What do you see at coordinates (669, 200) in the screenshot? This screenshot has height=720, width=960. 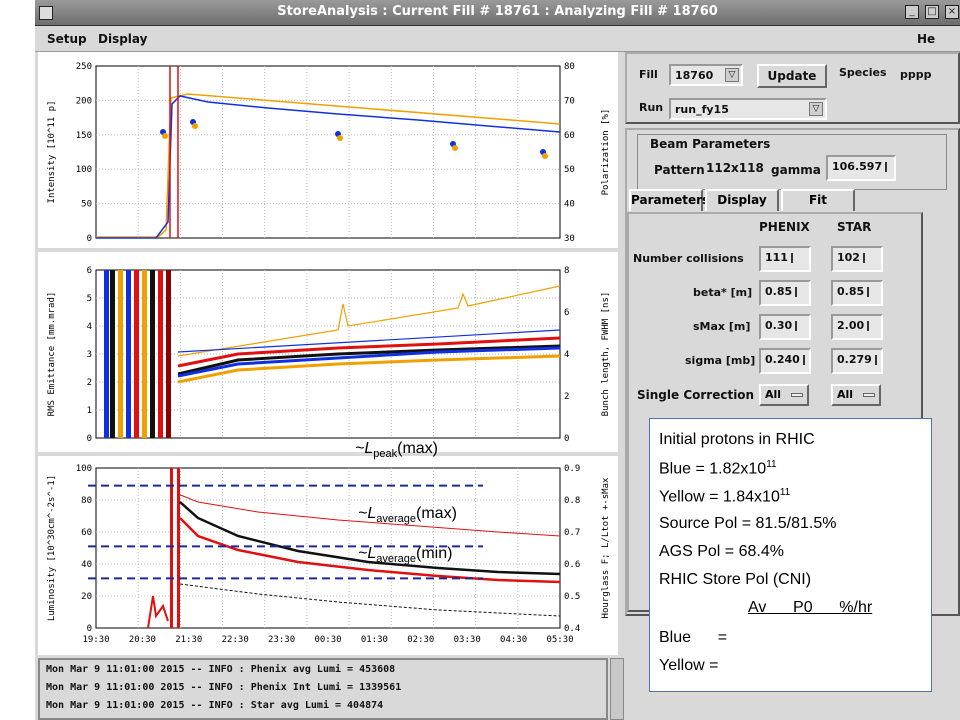 I see `tab-parameters: Parameters` at bounding box center [669, 200].